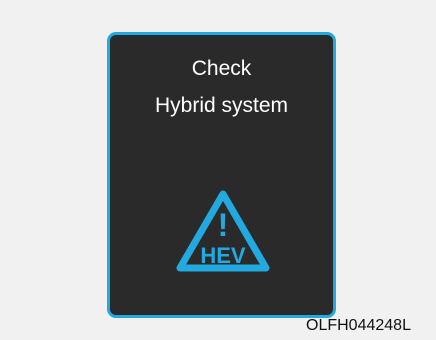  What do you see at coordinates (223, 255) in the screenshot?
I see `hev-label: HEV` at bounding box center [223, 255].